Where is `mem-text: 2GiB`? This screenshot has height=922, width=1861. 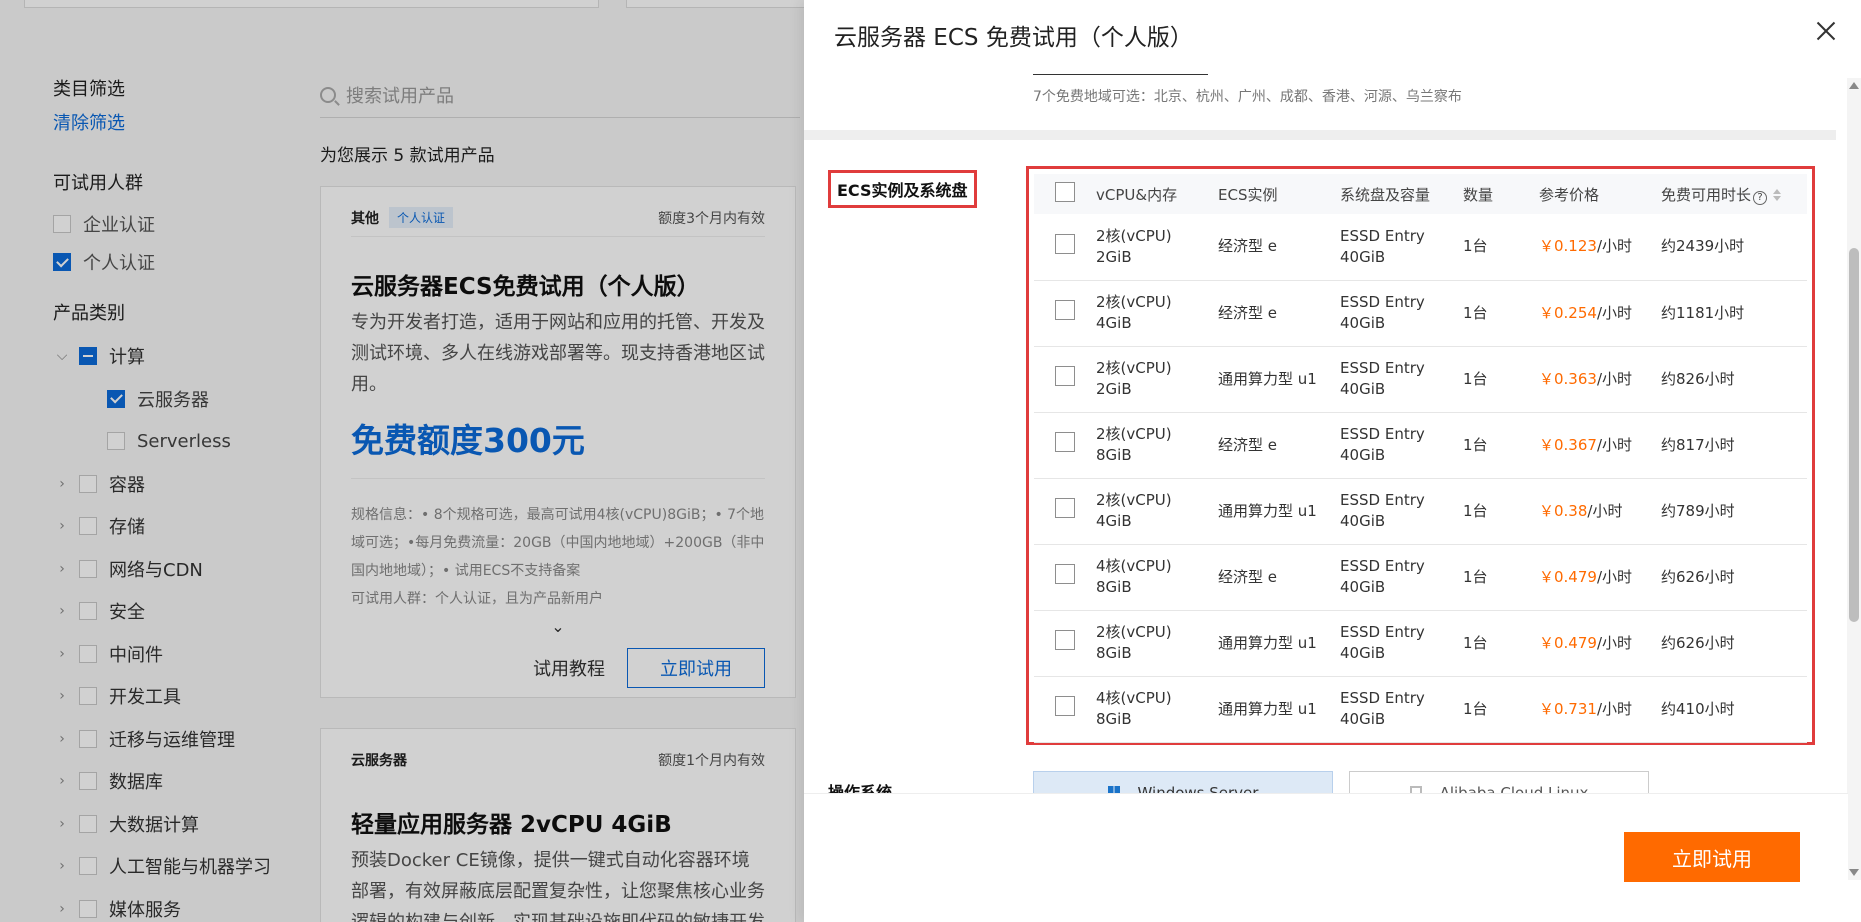 mem-text: 2GiB is located at coordinates (1114, 389).